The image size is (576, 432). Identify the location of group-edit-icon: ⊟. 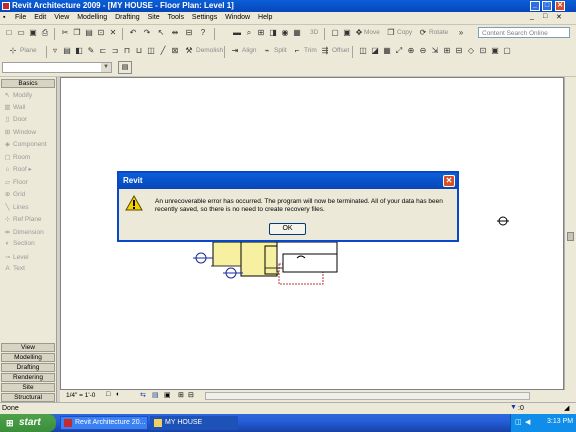
(459, 51).